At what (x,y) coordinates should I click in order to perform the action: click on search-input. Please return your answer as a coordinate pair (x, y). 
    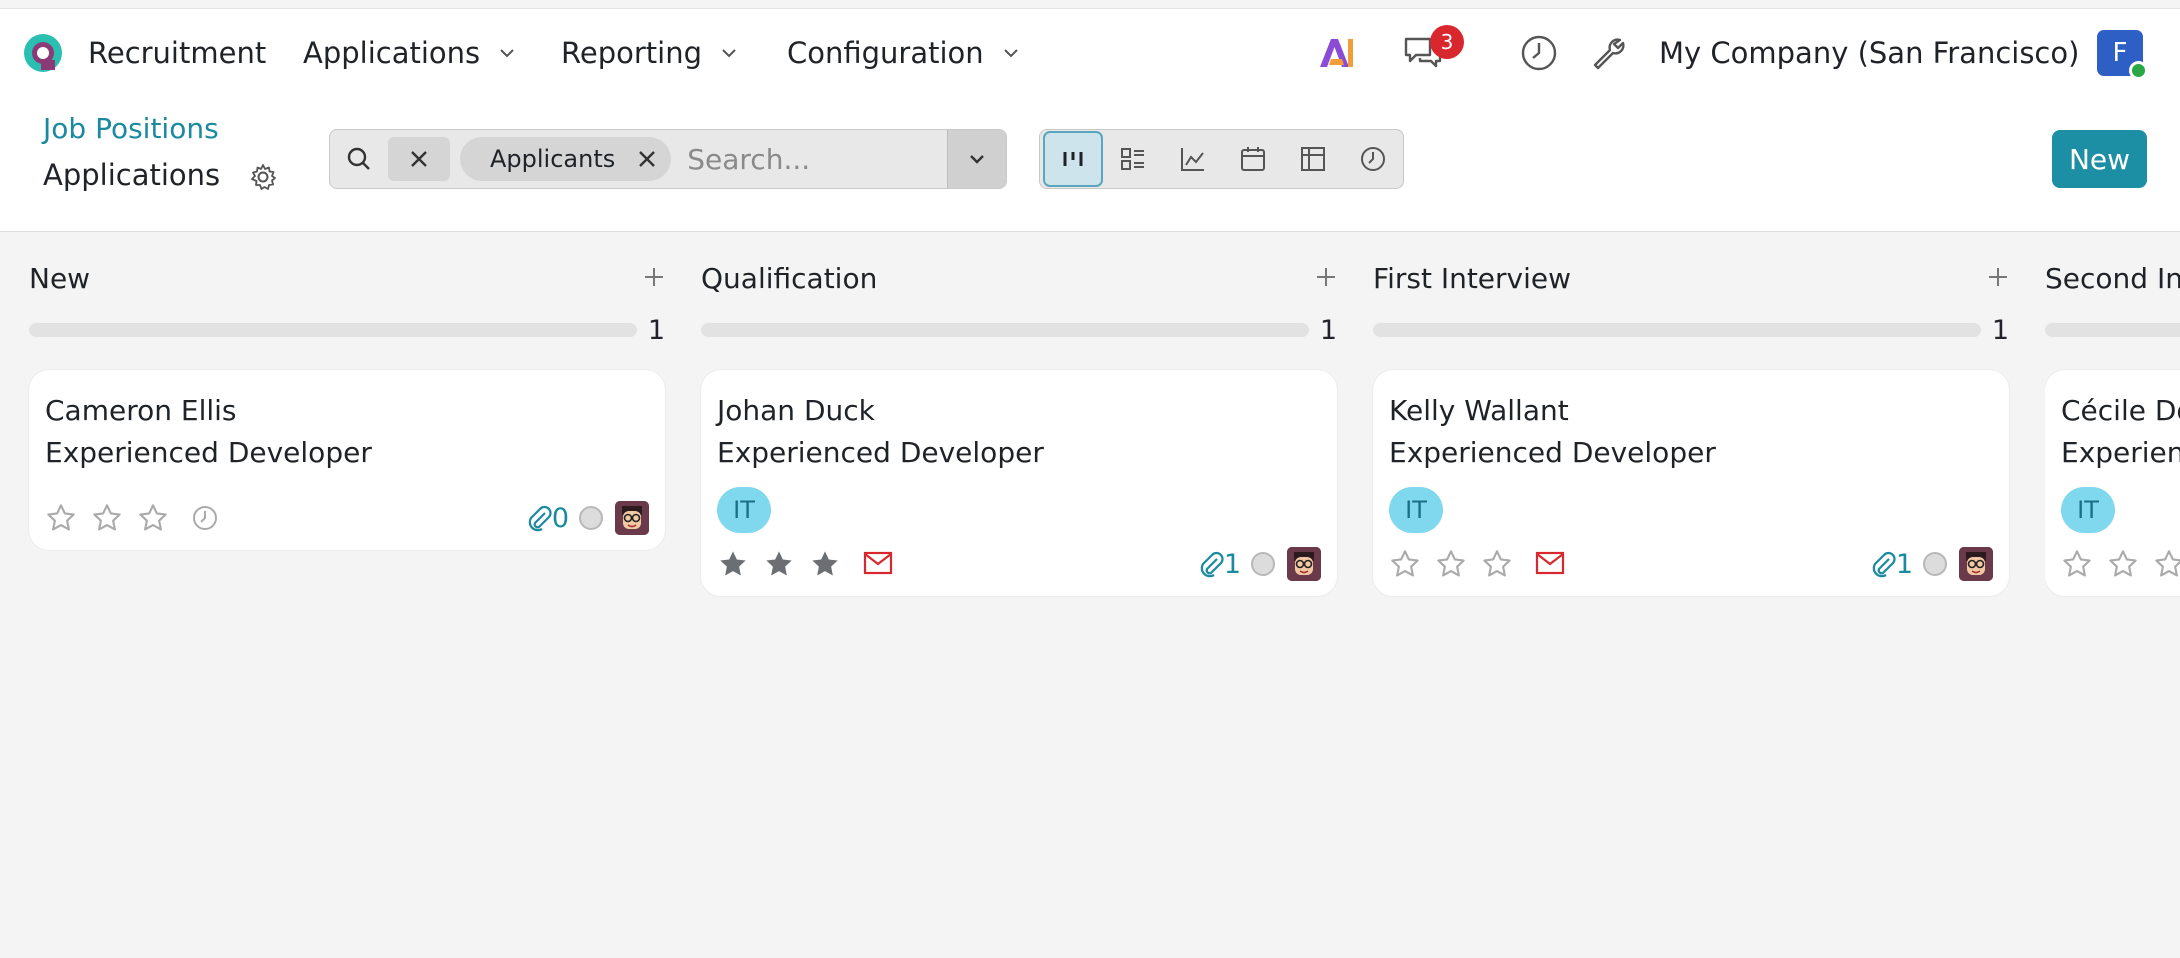
    Looking at the image, I should click on (807, 159).